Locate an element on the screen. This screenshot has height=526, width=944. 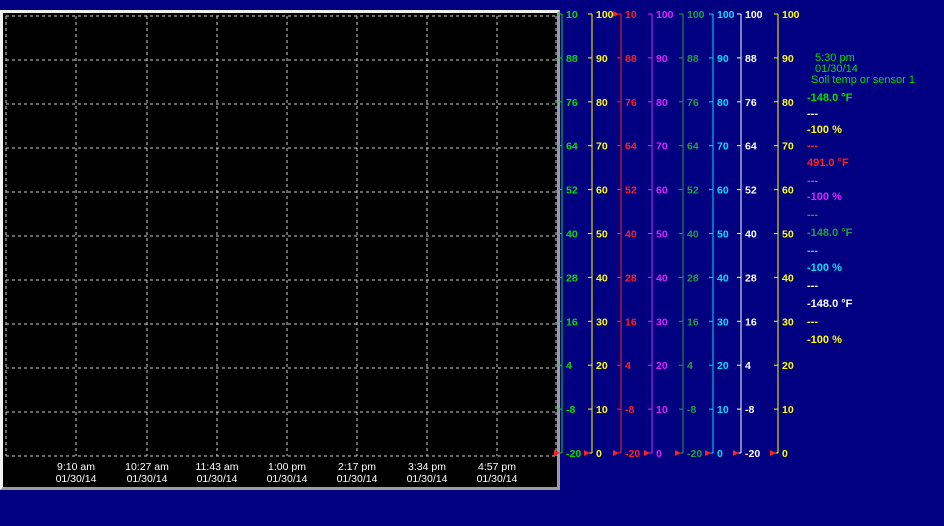
axis-4: 1009080706050403020100 is located at coordinates (659, 234).